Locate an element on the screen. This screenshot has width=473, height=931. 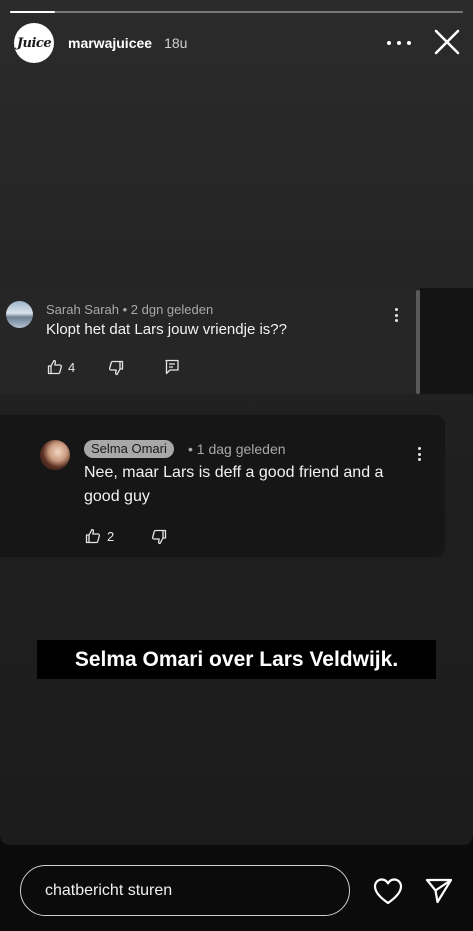
comment-meta: Sarah Sarah • 2 dgn geleden is located at coordinates (129, 309).